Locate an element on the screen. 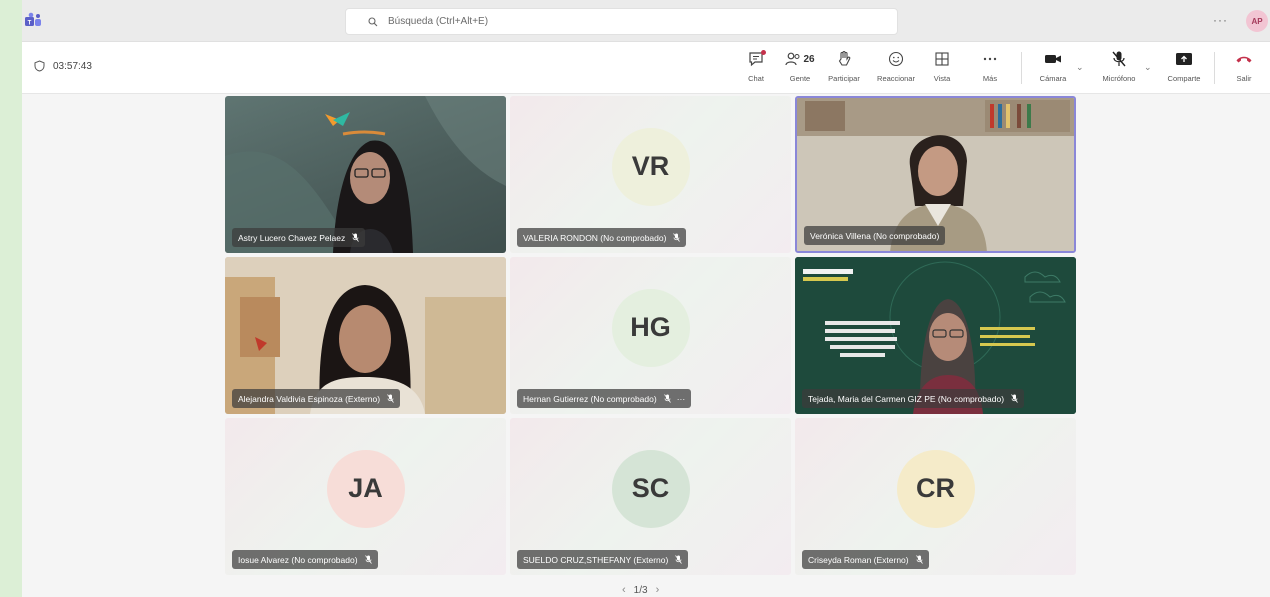 The height and width of the screenshot is (597, 1270). grid-view-icon is located at coordinates (942, 59).